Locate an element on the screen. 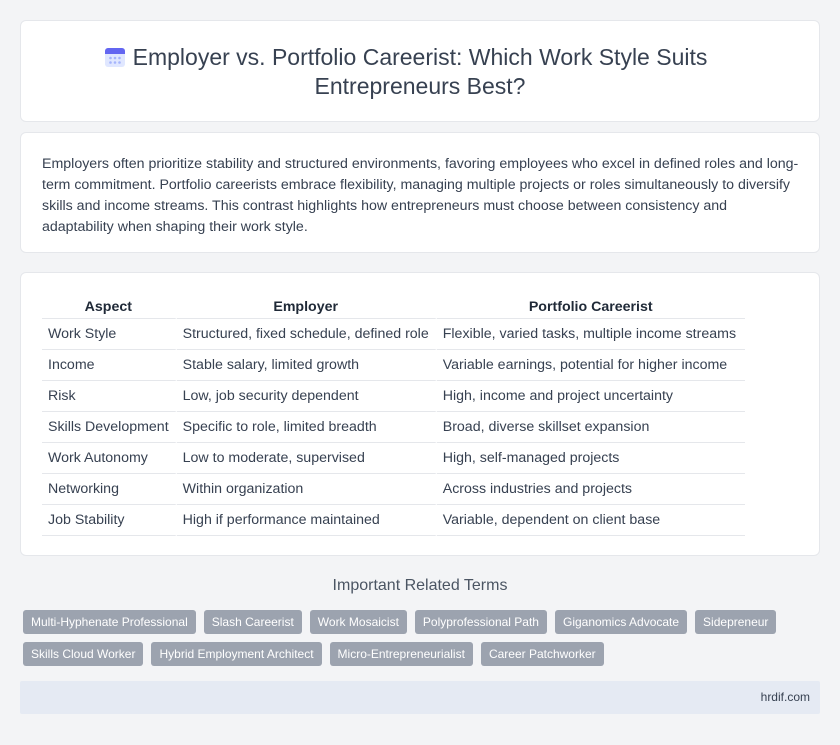 The width and height of the screenshot is (840, 745). table-cell: High if performance maintained is located at coordinates (306, 520).